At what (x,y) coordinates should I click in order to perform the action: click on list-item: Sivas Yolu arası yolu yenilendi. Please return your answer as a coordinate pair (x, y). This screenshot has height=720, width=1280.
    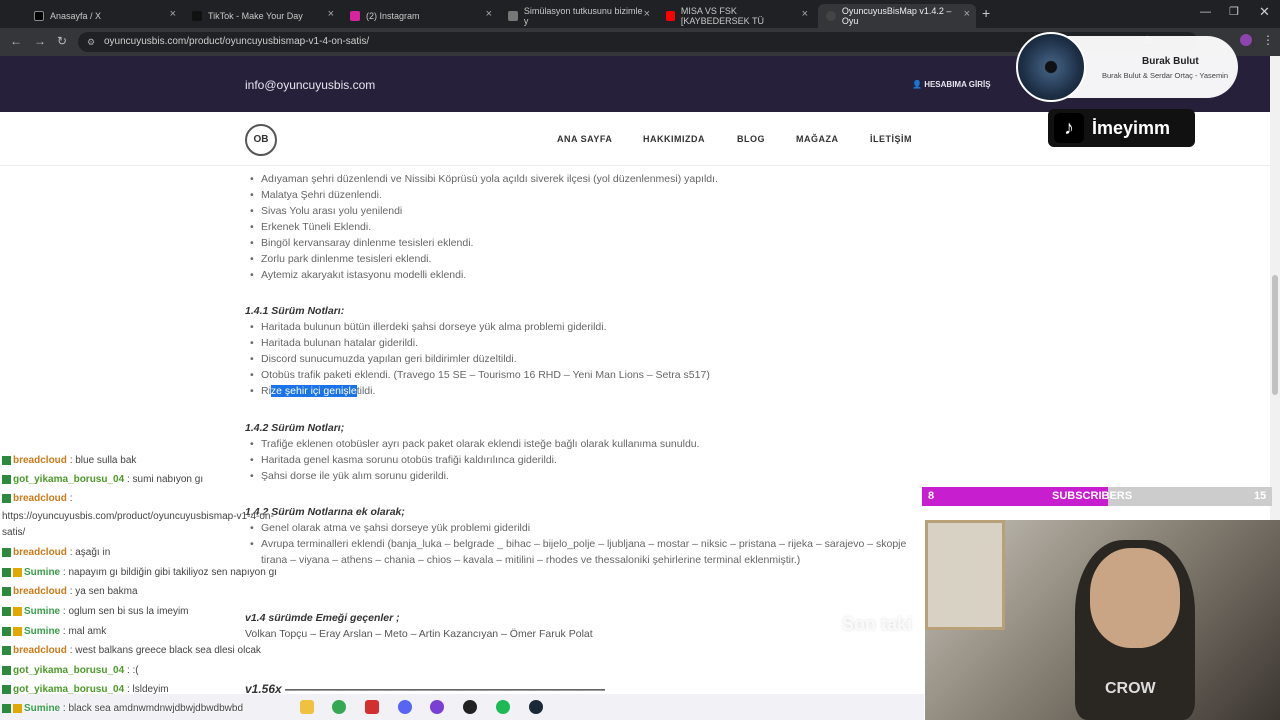
    Looking at the image, I should click on (326, 211).